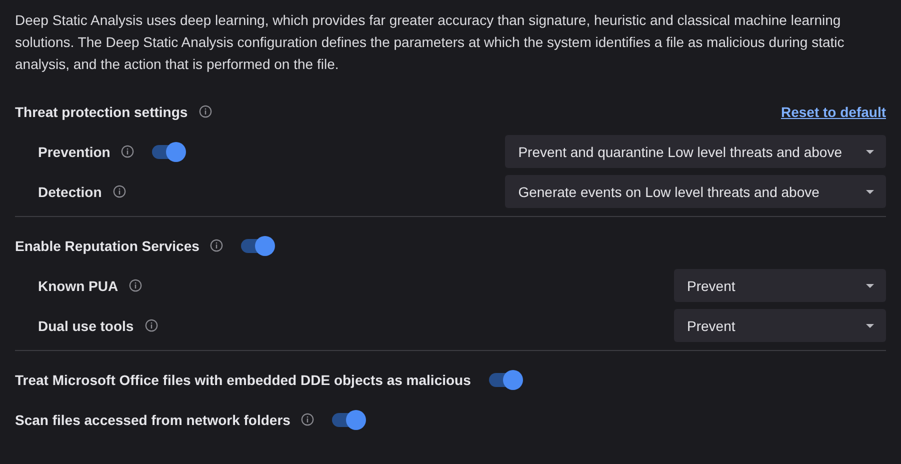  Describe the element at coordinates (833, 112) in the screenshot. I see `reset-link: Reset to default` at that location.